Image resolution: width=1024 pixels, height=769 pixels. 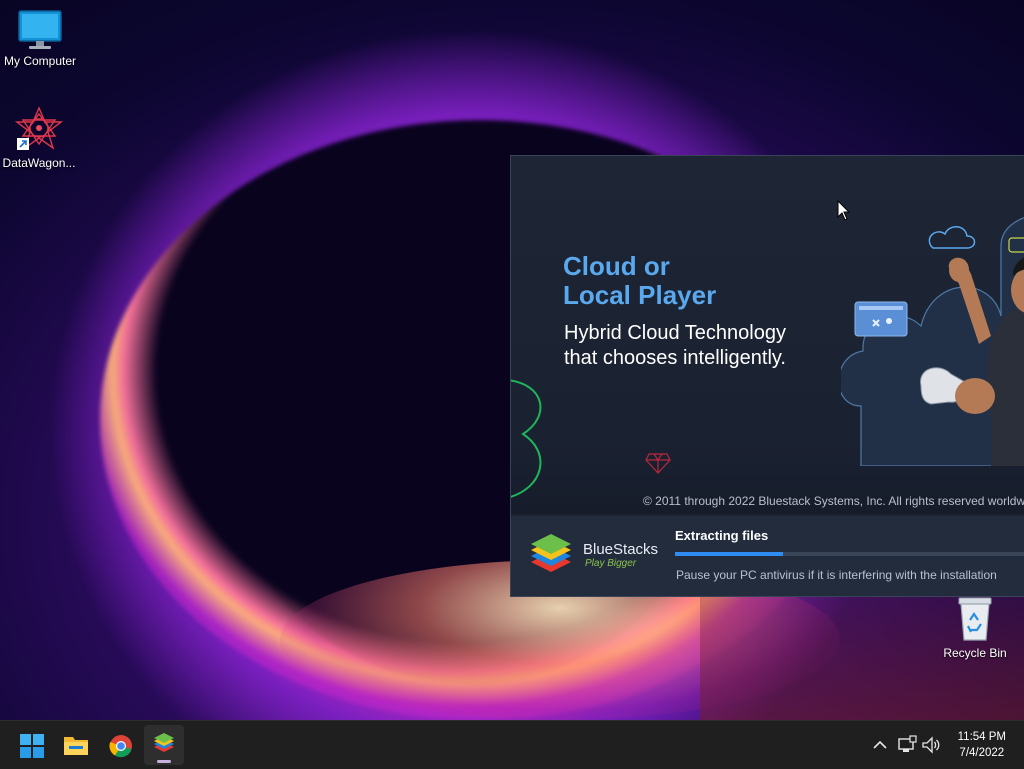 I want to click on taskbar-file-explorer, so click(x=76, y=745).